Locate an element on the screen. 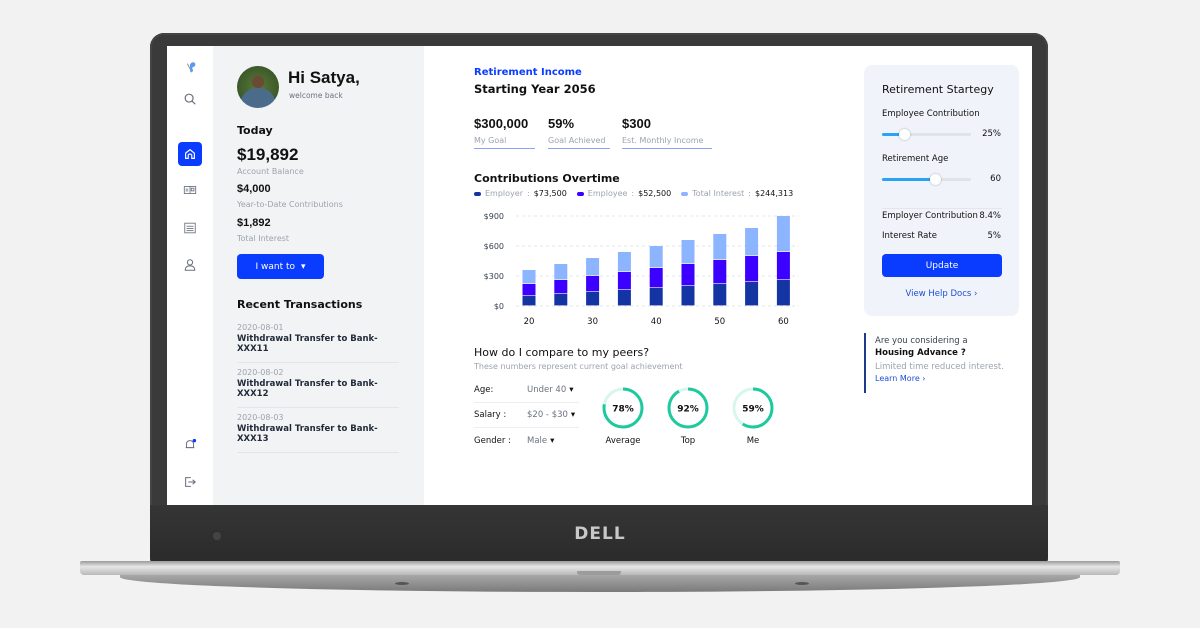  transaction-description: Withdrawal Transfer to Bank-XXX12 is located at coordinates (307, 389).